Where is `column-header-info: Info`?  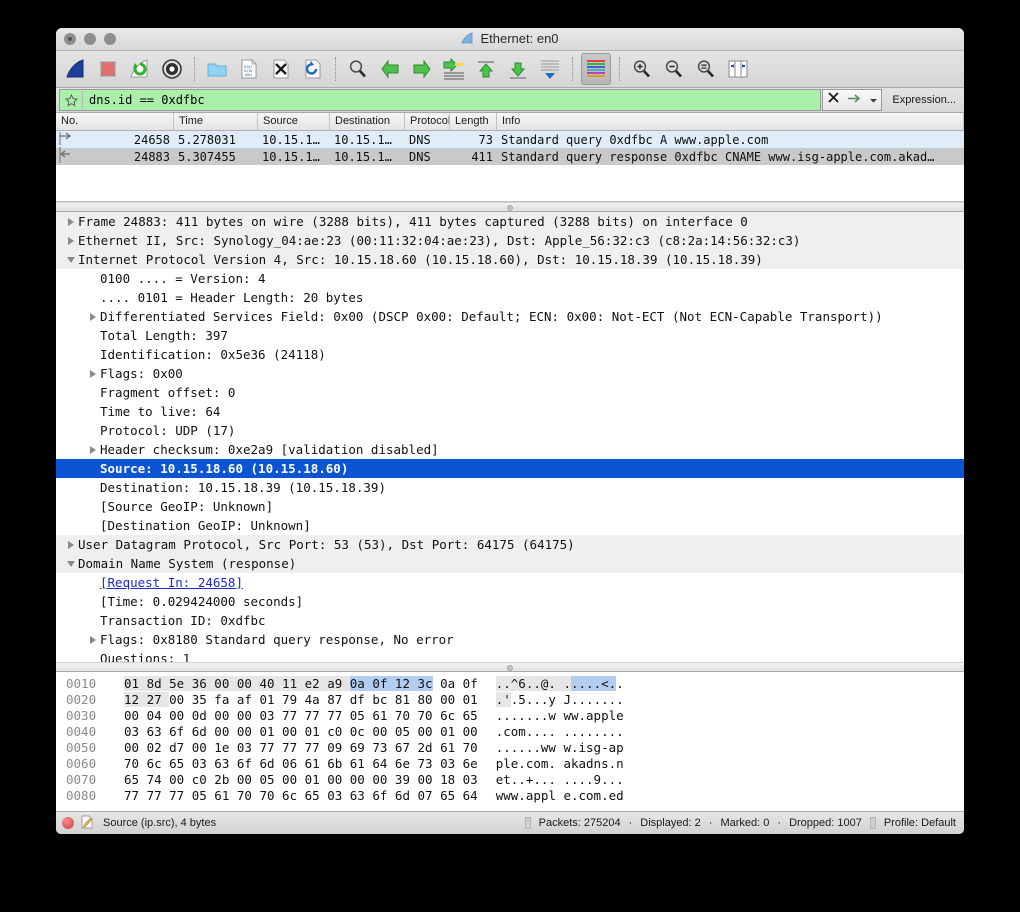
column-header-info: Info is located at coordinates (730, 121).